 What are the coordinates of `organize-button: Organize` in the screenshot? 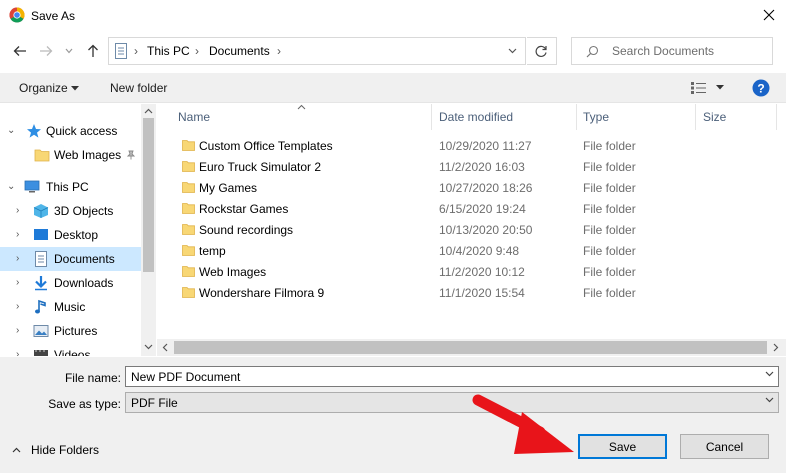 It's located at (43, 88).